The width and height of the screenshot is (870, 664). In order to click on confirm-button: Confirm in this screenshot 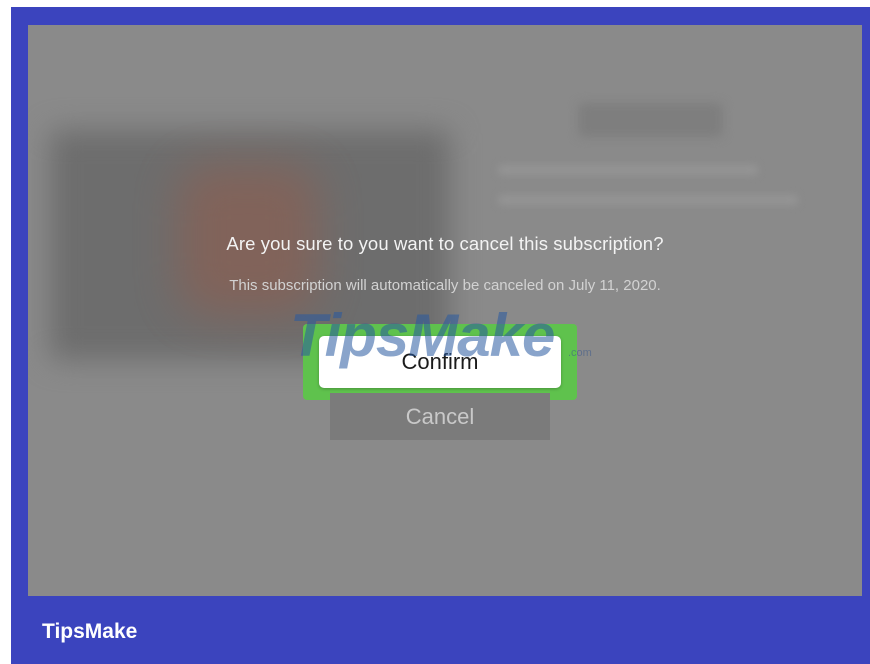, I will do `click(440, 362)`.